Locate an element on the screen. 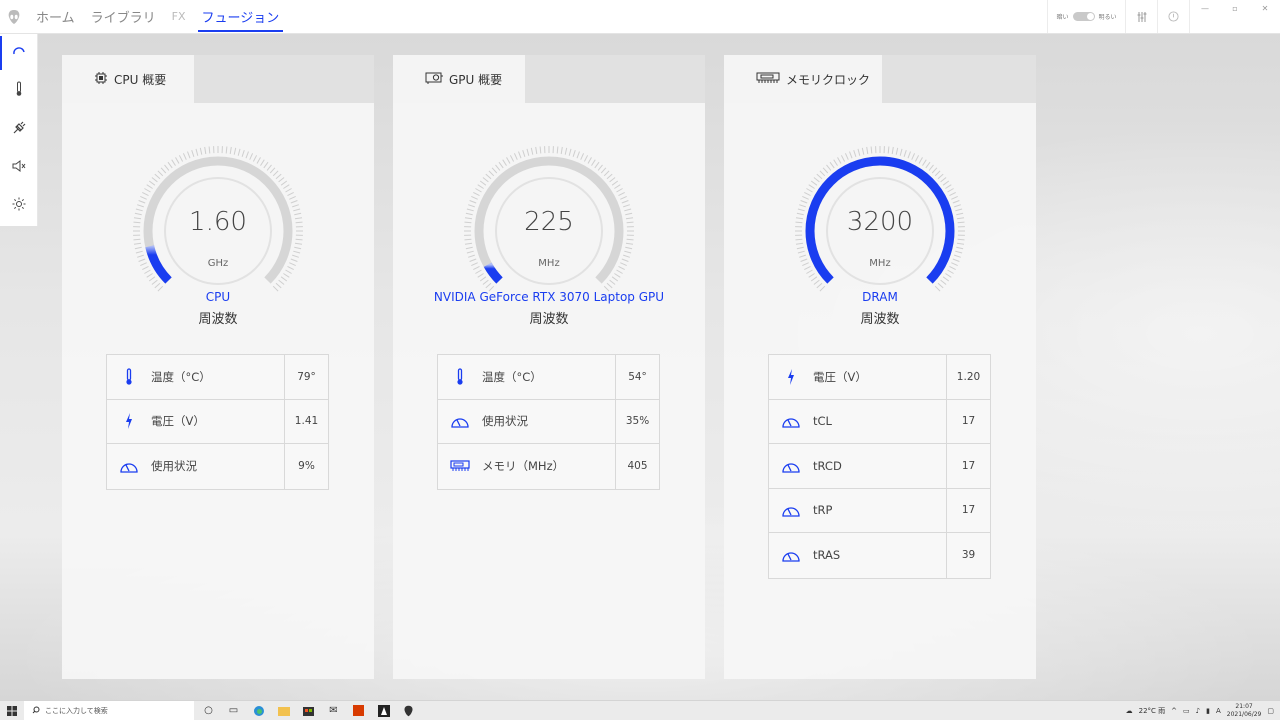 Image resolution: width=1280 pixels, height=720 pixels. stat-label: 温度（°C） is located at coordinates (512, 376).